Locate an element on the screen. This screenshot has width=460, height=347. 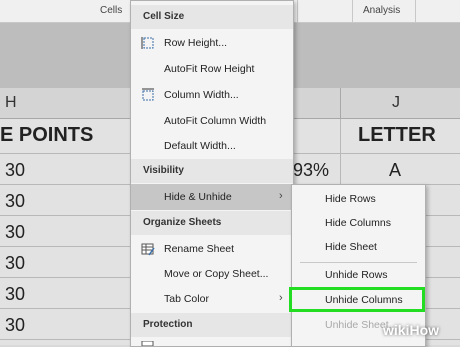
menu-section-organize-sheets: Organize Sheets is located at coordinates (212, 223).